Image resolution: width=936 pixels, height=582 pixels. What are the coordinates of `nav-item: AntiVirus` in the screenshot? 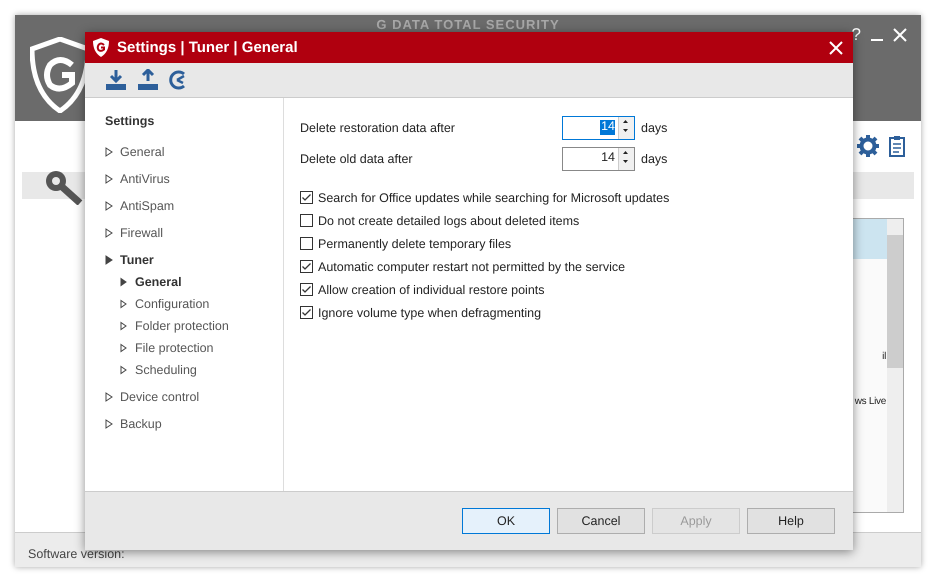 It's located at (194, 178).